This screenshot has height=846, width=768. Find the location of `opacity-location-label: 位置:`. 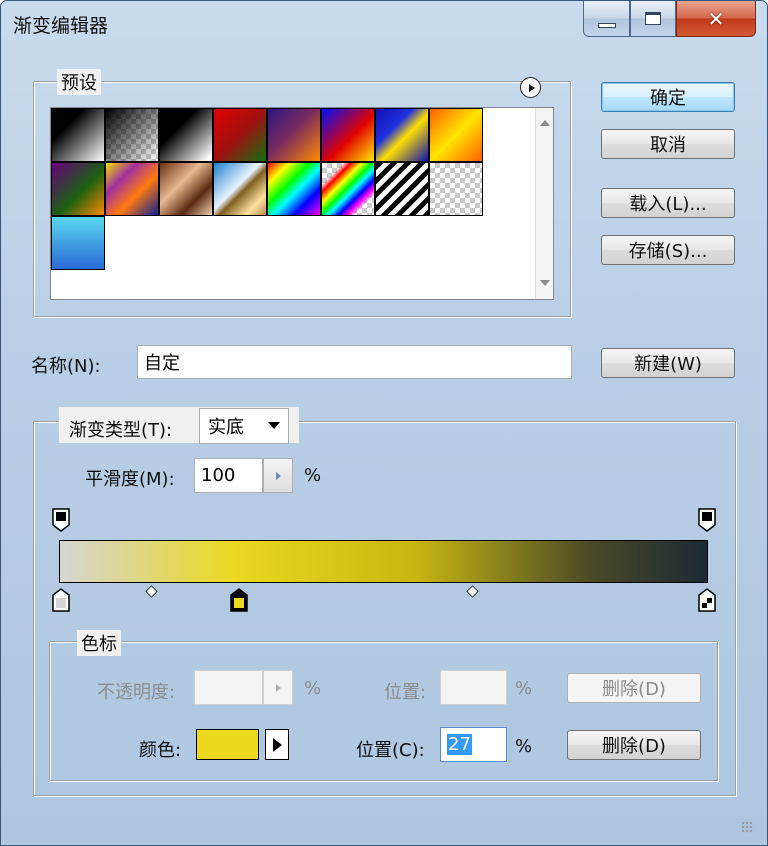

opacity-location-label: 位置: is located at coordinates (405, 692).